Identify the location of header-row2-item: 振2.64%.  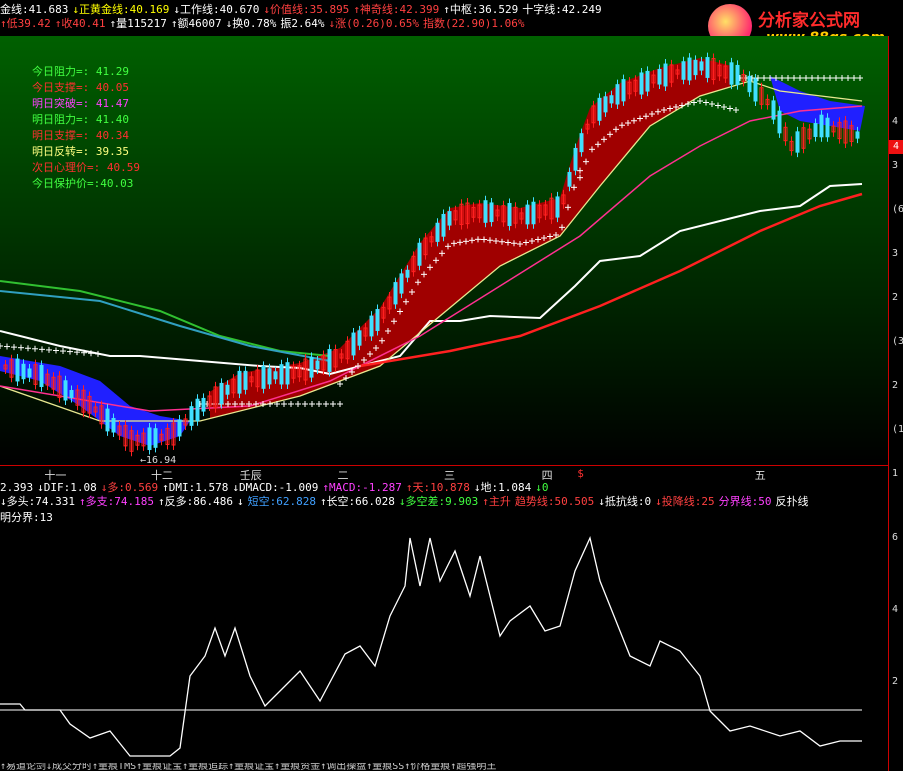
(302, 23).